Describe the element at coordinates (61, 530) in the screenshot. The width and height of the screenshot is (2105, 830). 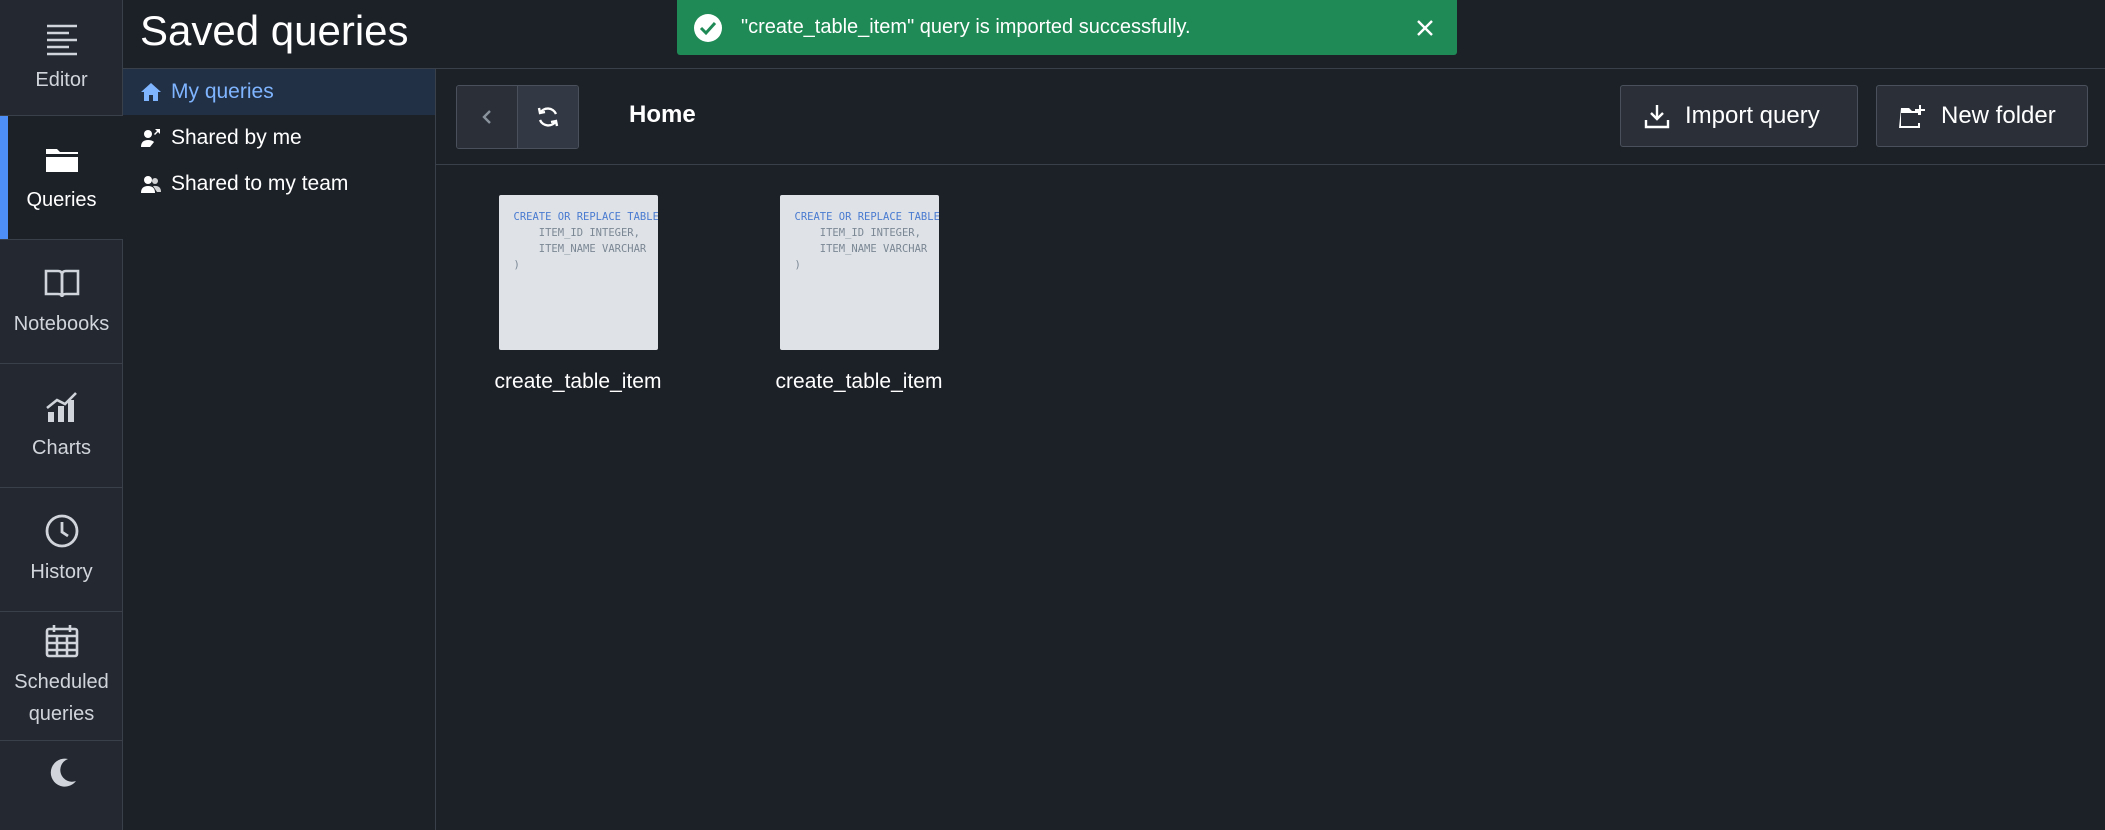
I see `clock-icon` at that location.